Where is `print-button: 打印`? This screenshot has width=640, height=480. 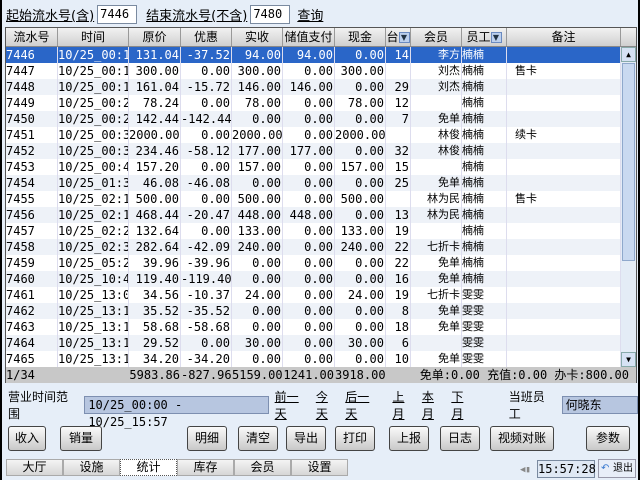
print-button: 打印 is located at coordinates (355, 438).